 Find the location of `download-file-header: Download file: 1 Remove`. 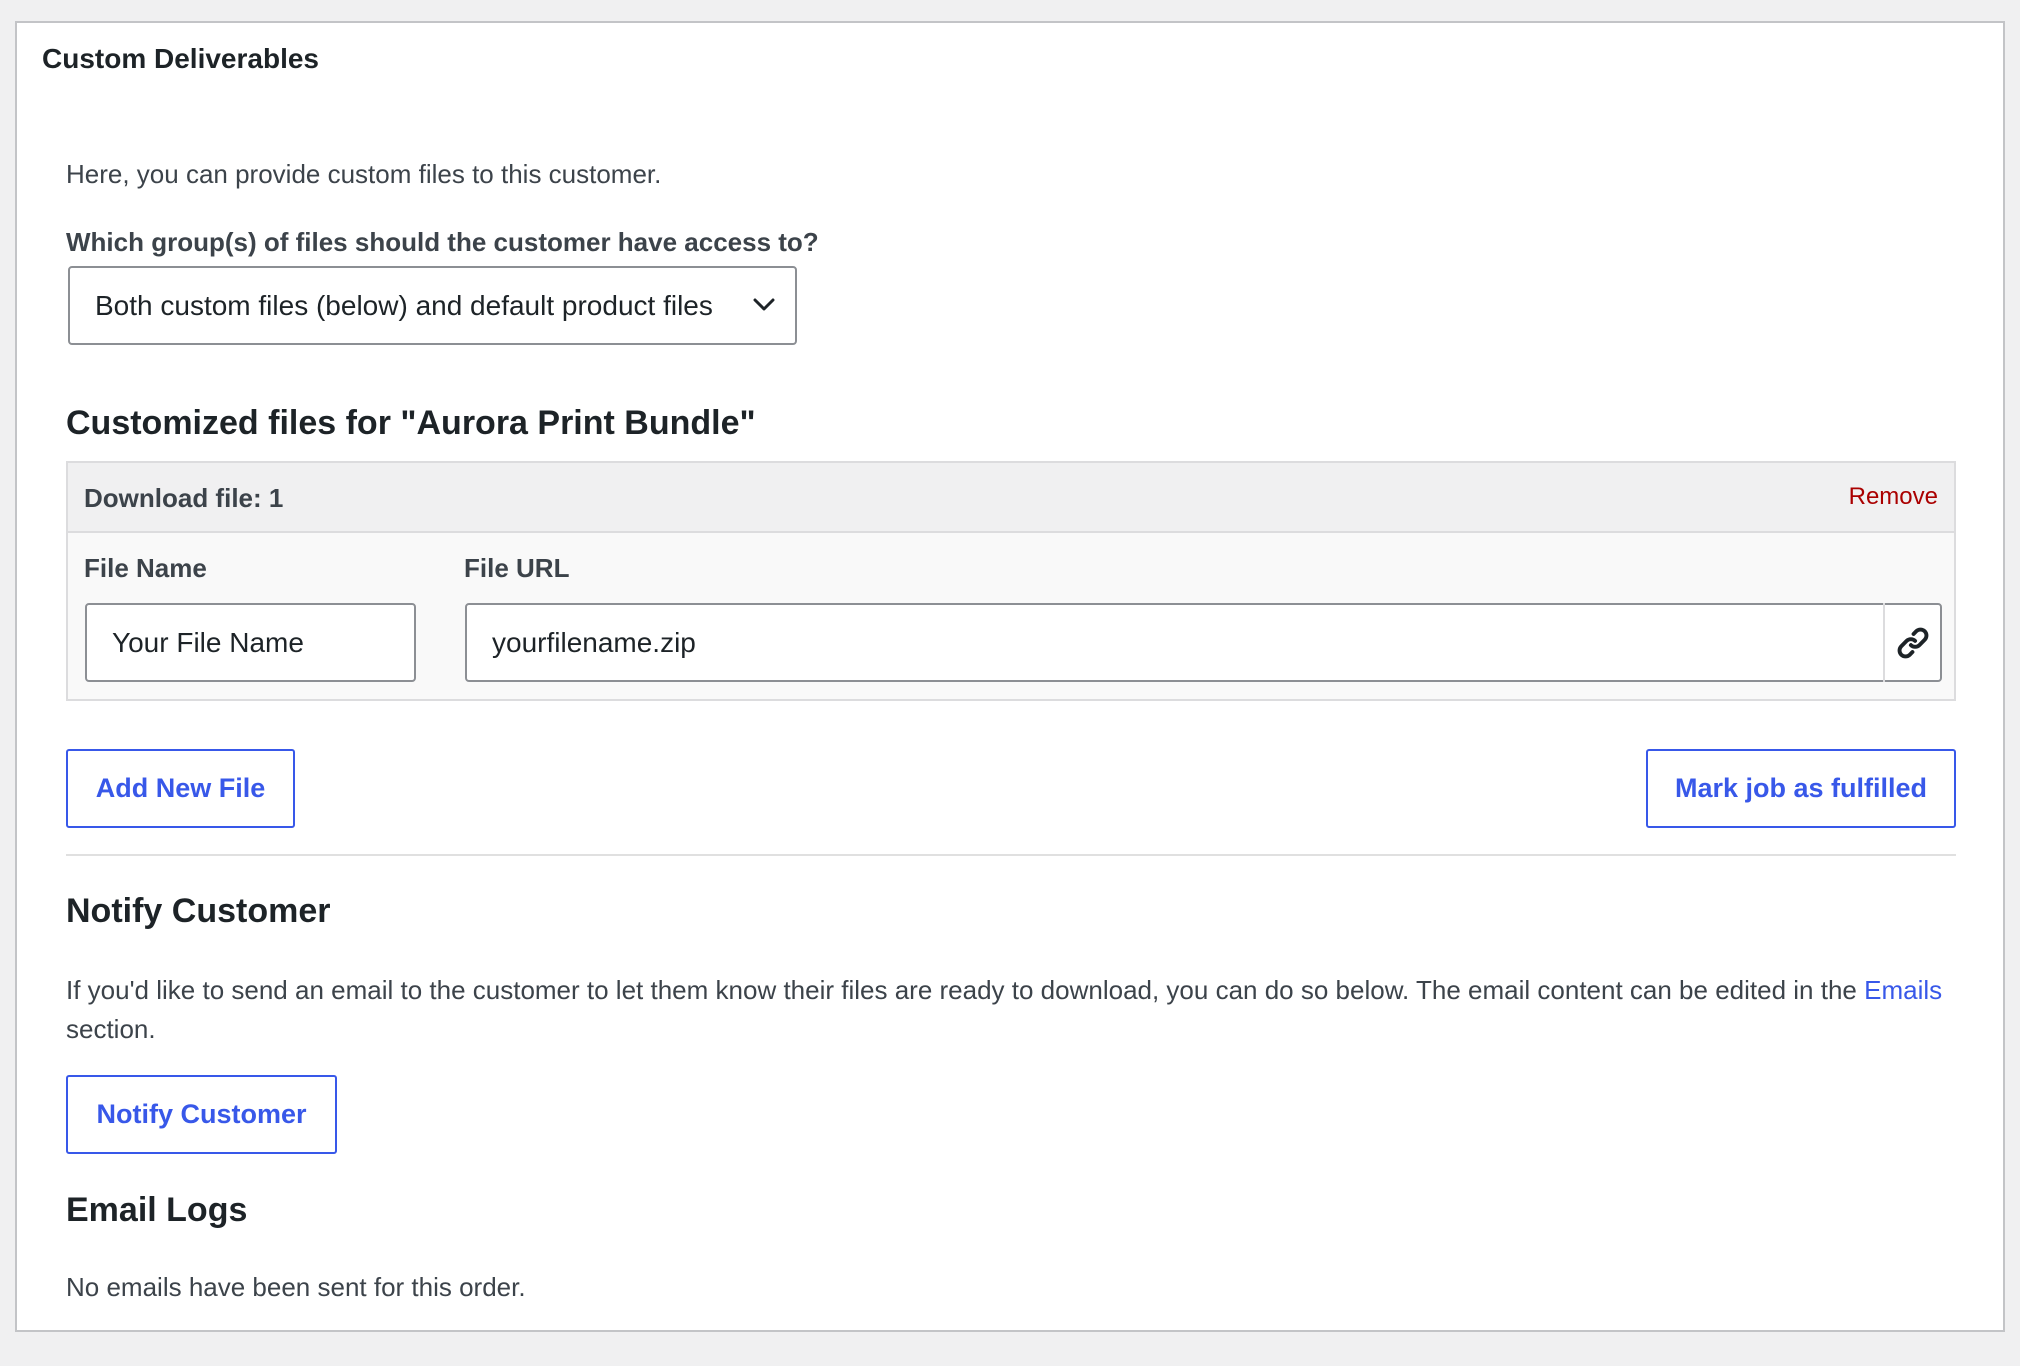

download-file-header: Download file: 1 Remove is located at coordinates (1011, 498).